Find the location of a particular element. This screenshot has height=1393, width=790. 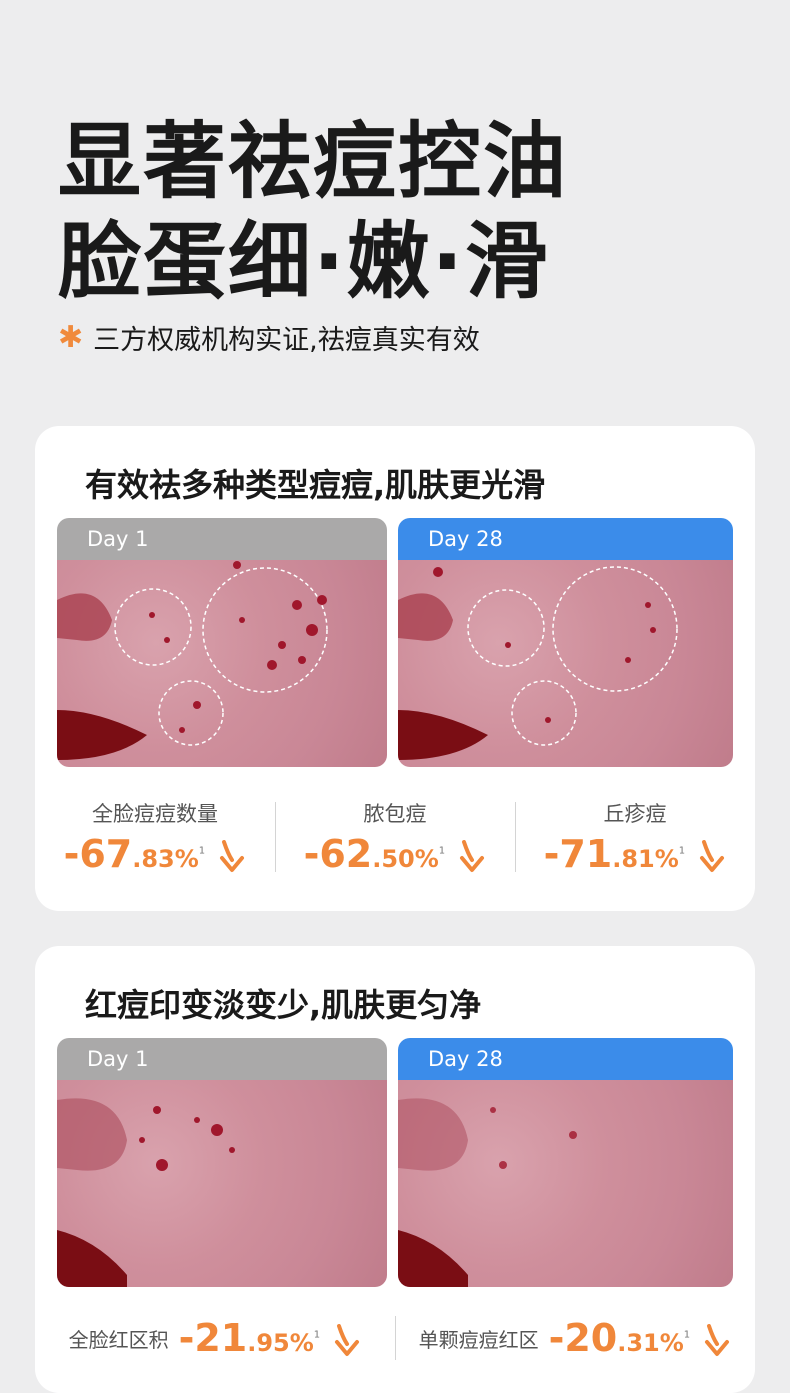

card-title: 有效祛多种类型痘痘,肌肤更光滑 is located at coordinates (315, 485).